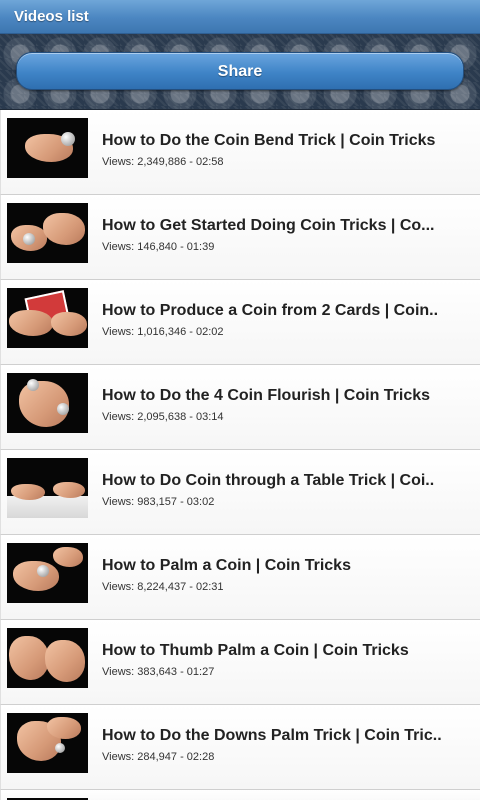  I want to click on video-meta: Views: 983,157 - 03:02, so click(158, 502).